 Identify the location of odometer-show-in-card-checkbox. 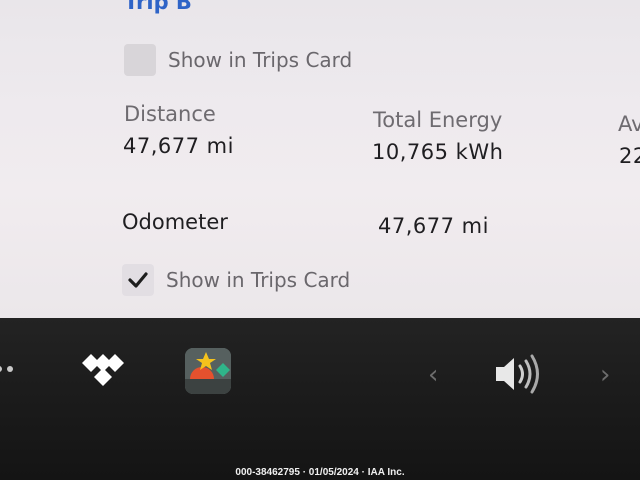
(138, 280).